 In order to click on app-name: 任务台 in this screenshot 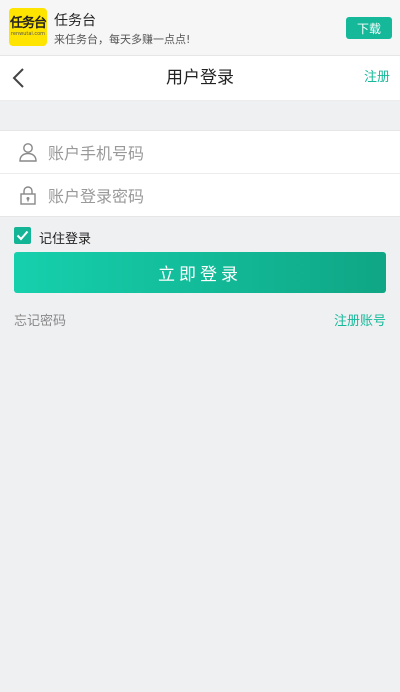, I will do `click(75, 21)`.